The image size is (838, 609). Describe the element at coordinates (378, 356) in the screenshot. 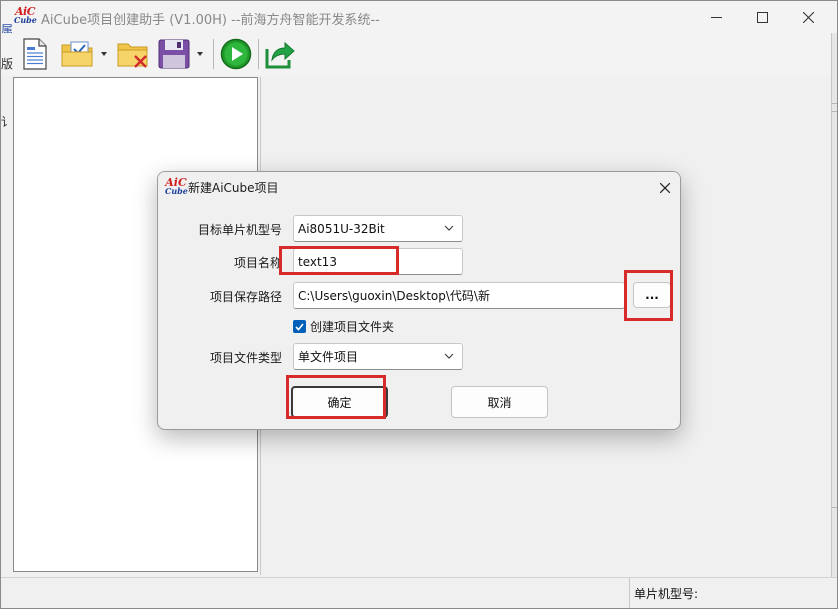

I see `file-type-select: 单文件项目` at that location.